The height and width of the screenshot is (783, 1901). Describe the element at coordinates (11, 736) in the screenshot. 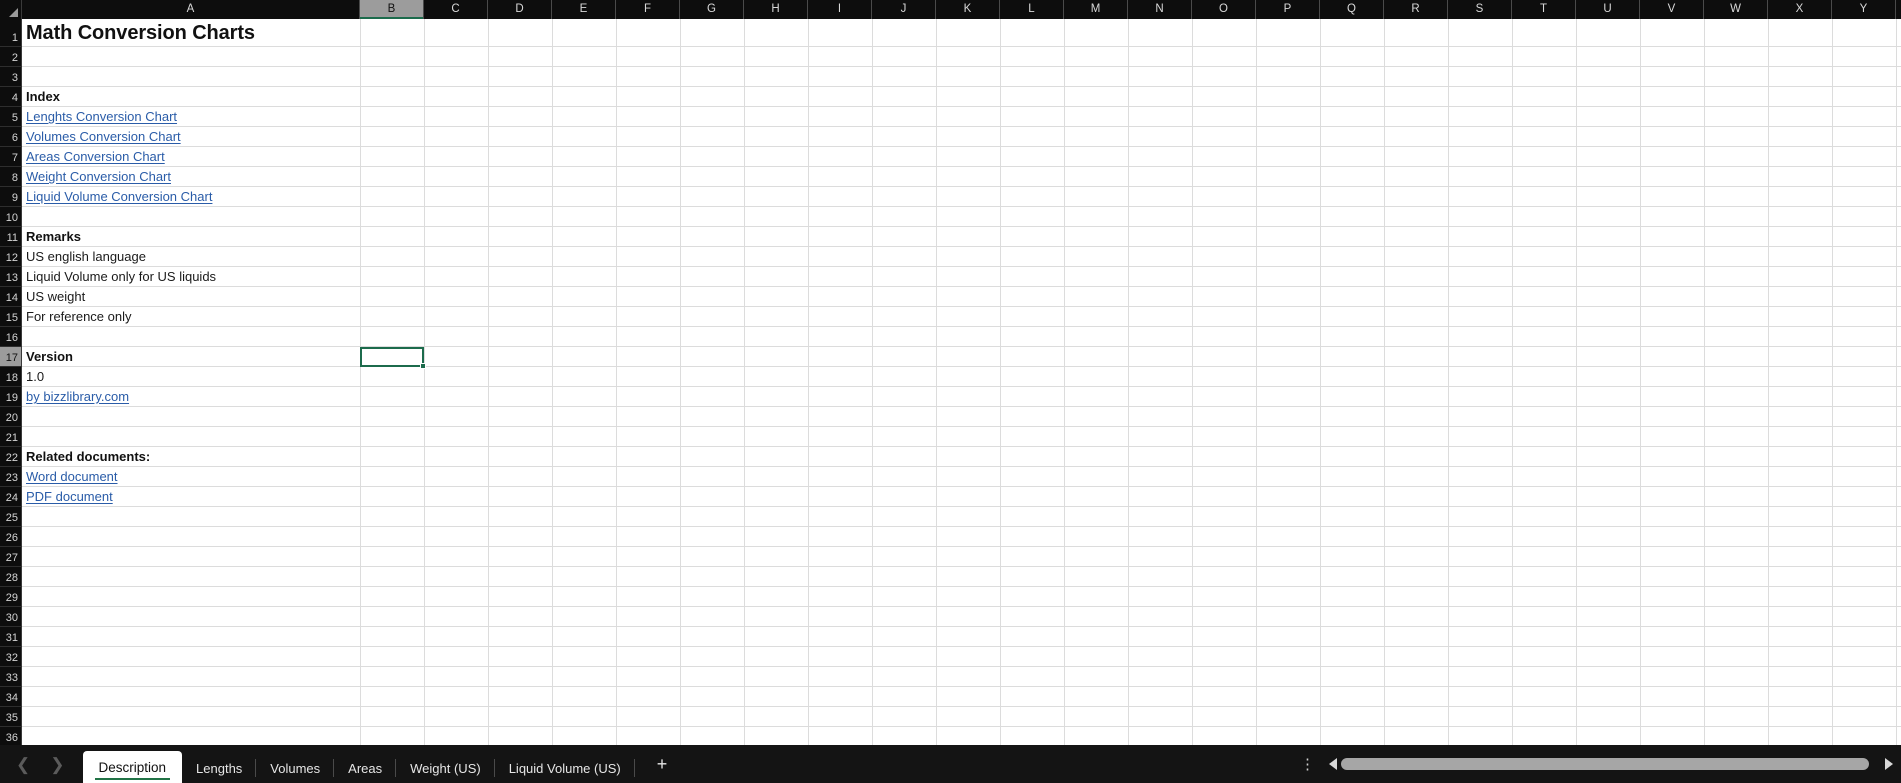

I see `row-header-36: 36` at that location.